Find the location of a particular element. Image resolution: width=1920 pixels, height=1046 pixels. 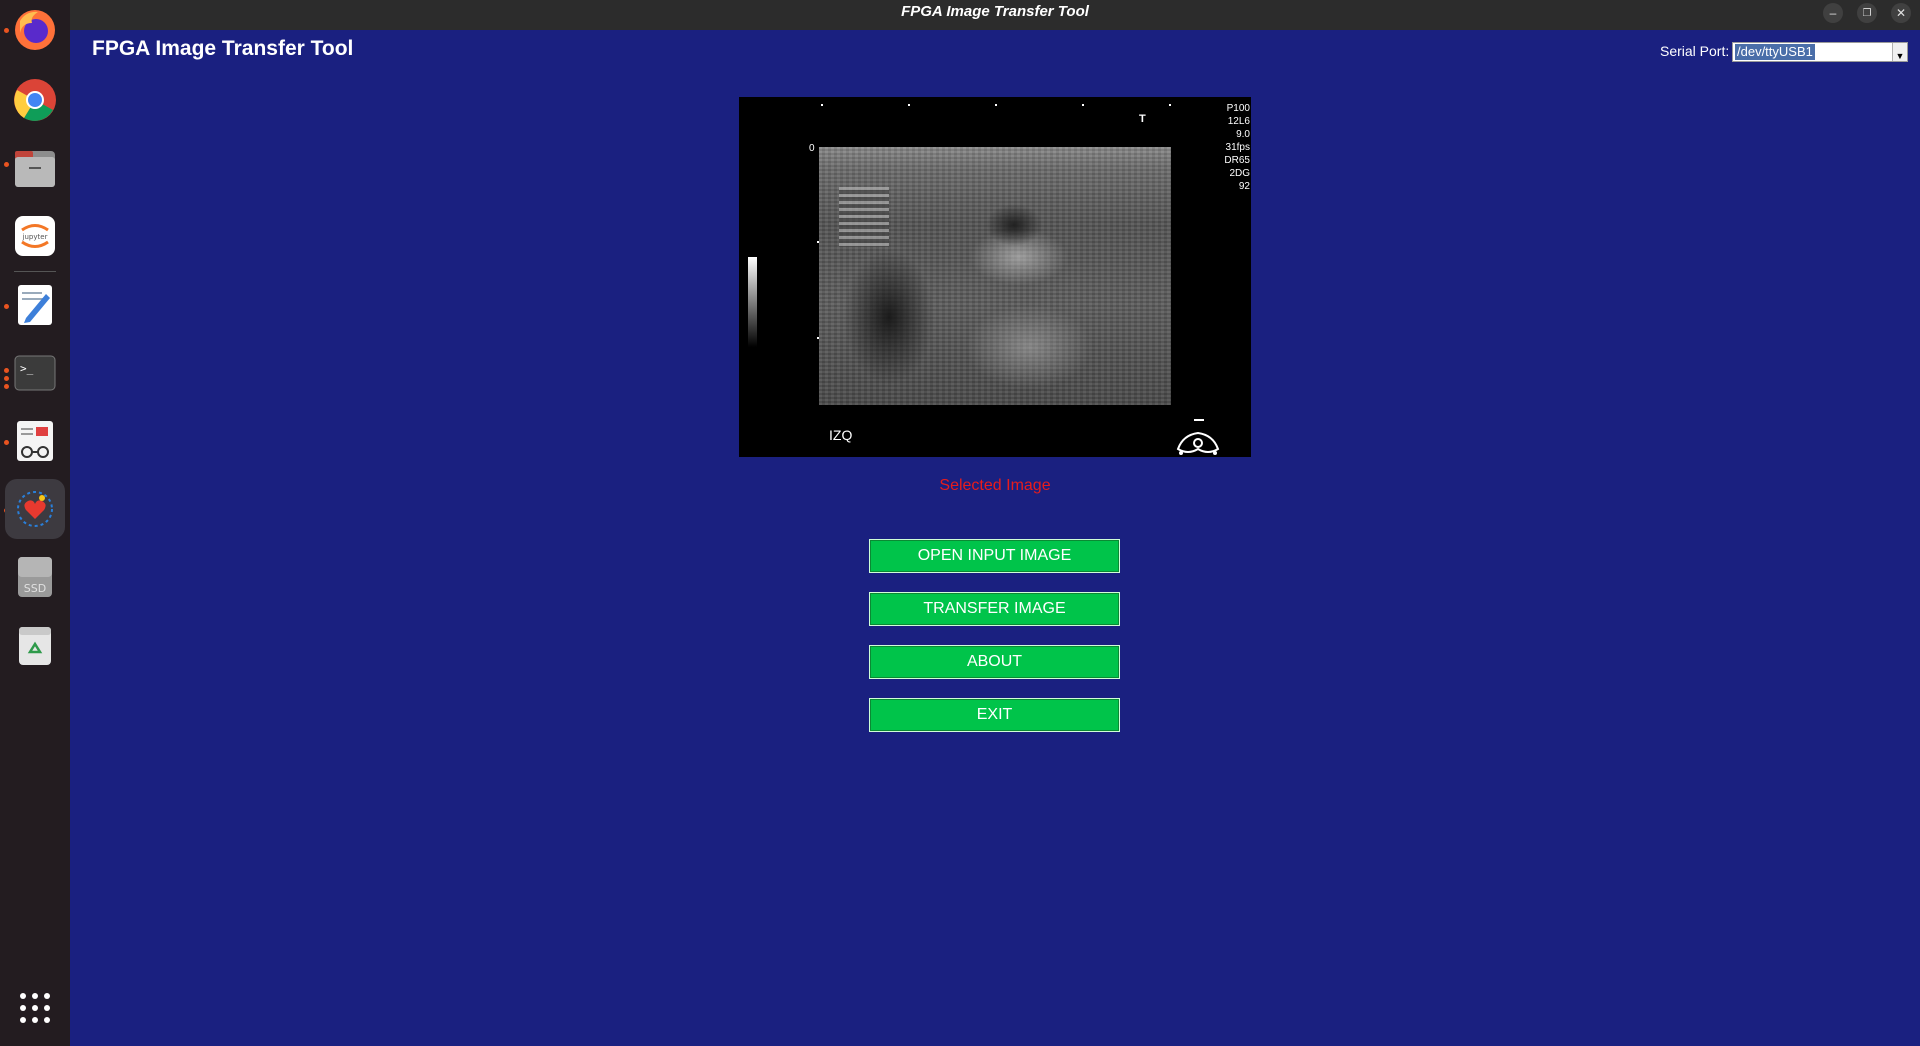

serial-port-label: Serial Port: is located at coordinates (1695, 51).